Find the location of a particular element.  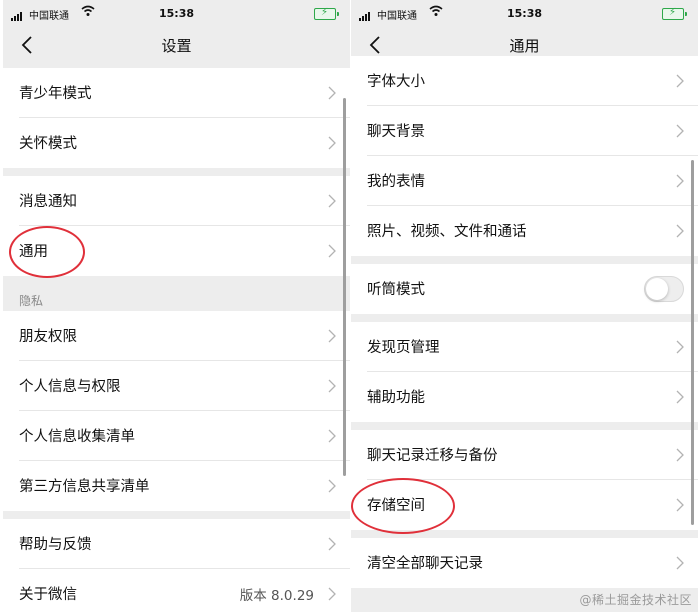

settings-item-label: 发现页管理 is located at coordinates (403, 348).